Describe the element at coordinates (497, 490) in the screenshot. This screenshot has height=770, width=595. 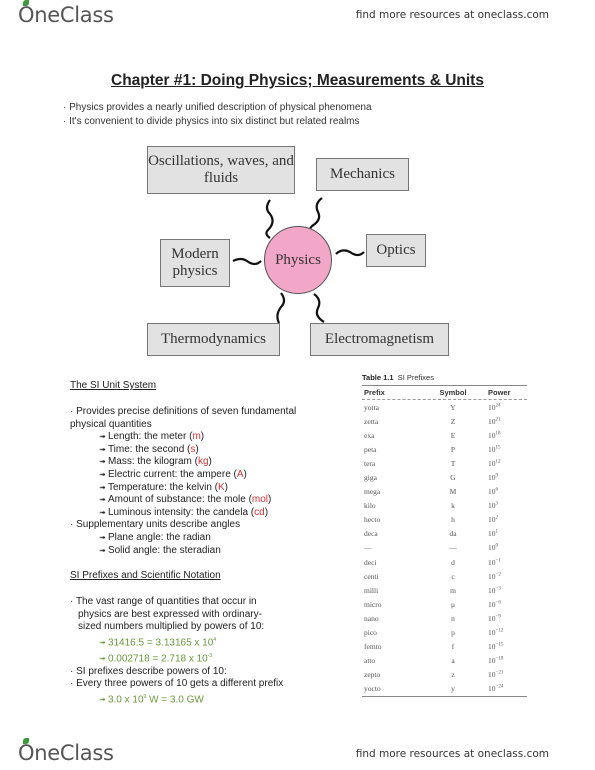
I see `power-exponent: 6` at that location.